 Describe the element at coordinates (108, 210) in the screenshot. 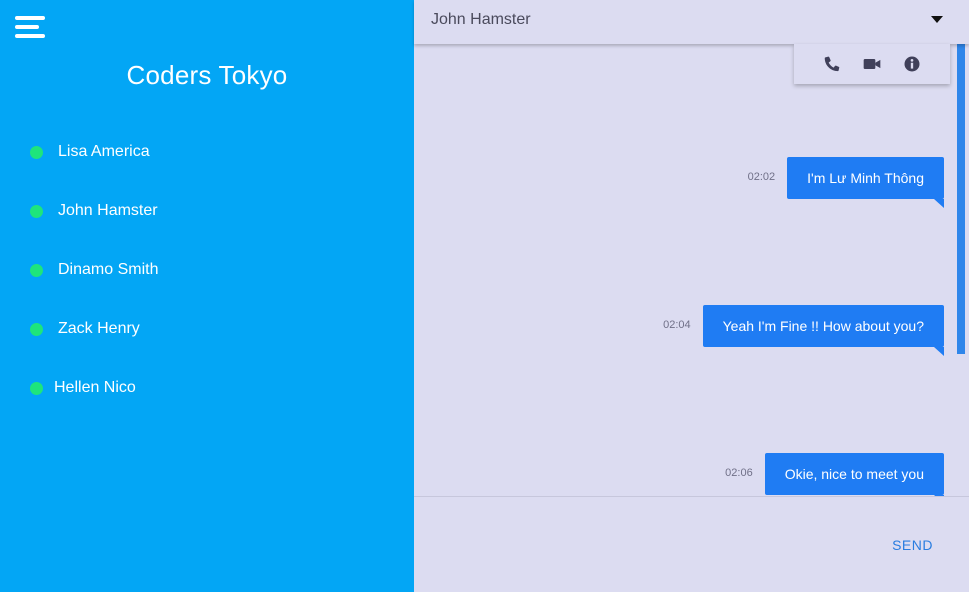

I see `contact-name: John Hamster` at that location.